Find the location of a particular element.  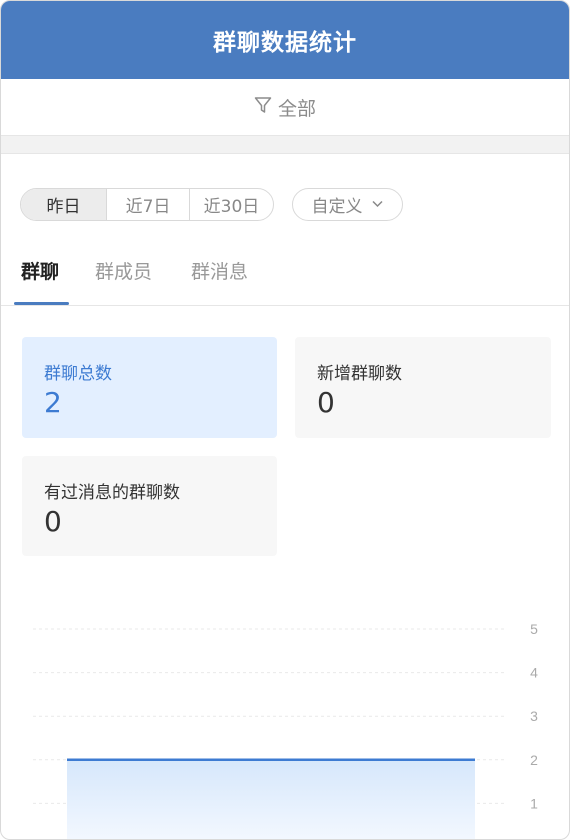

chevron-down-icon is located at coordinates (377, 205).